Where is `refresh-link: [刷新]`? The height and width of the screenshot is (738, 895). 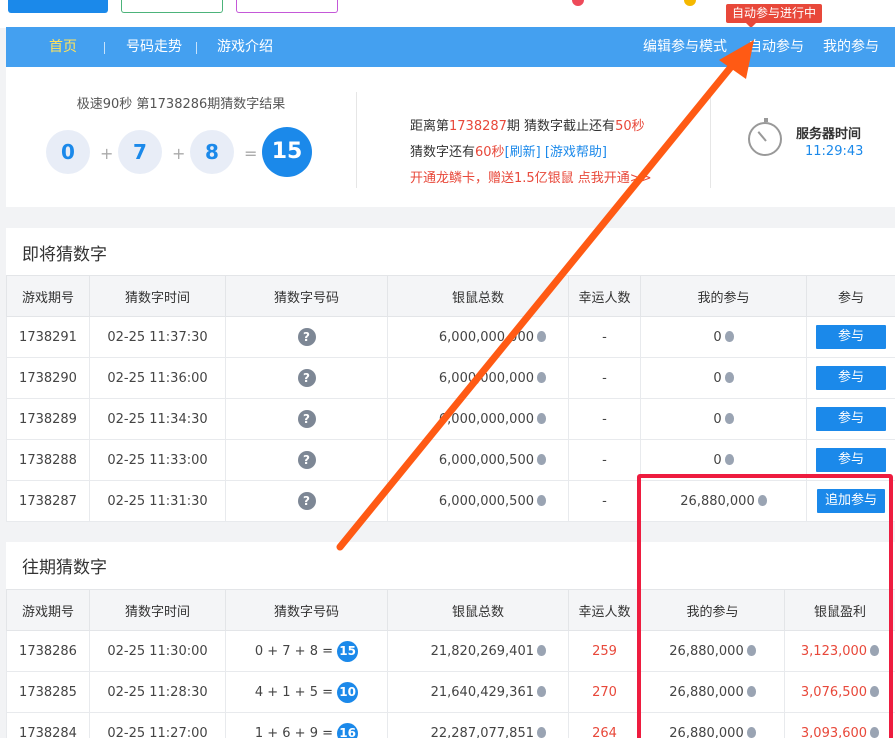
refresh-link: [刷新] is located at coordinates (523, 152).